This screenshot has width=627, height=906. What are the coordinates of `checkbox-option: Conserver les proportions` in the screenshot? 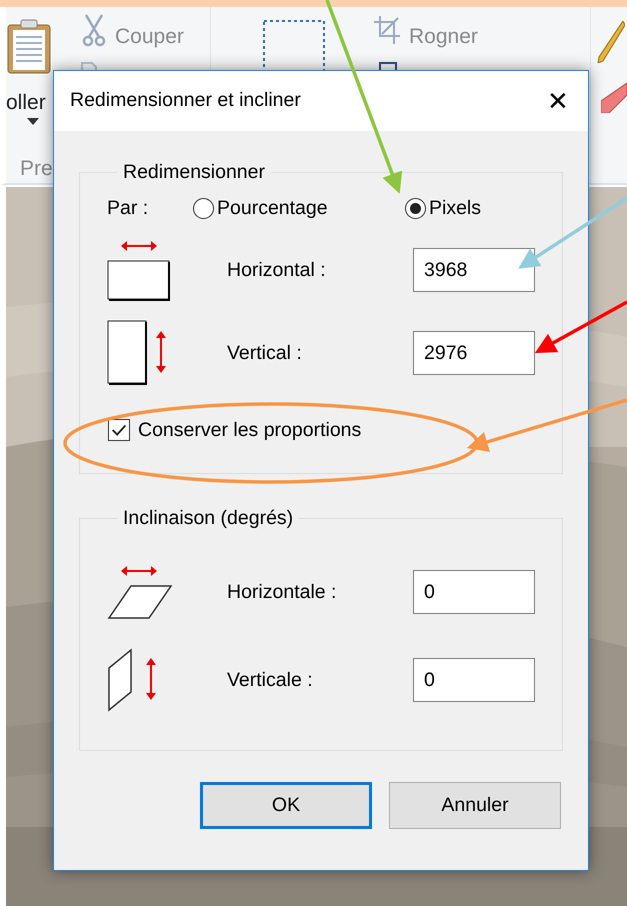 It's located at (235, 431).